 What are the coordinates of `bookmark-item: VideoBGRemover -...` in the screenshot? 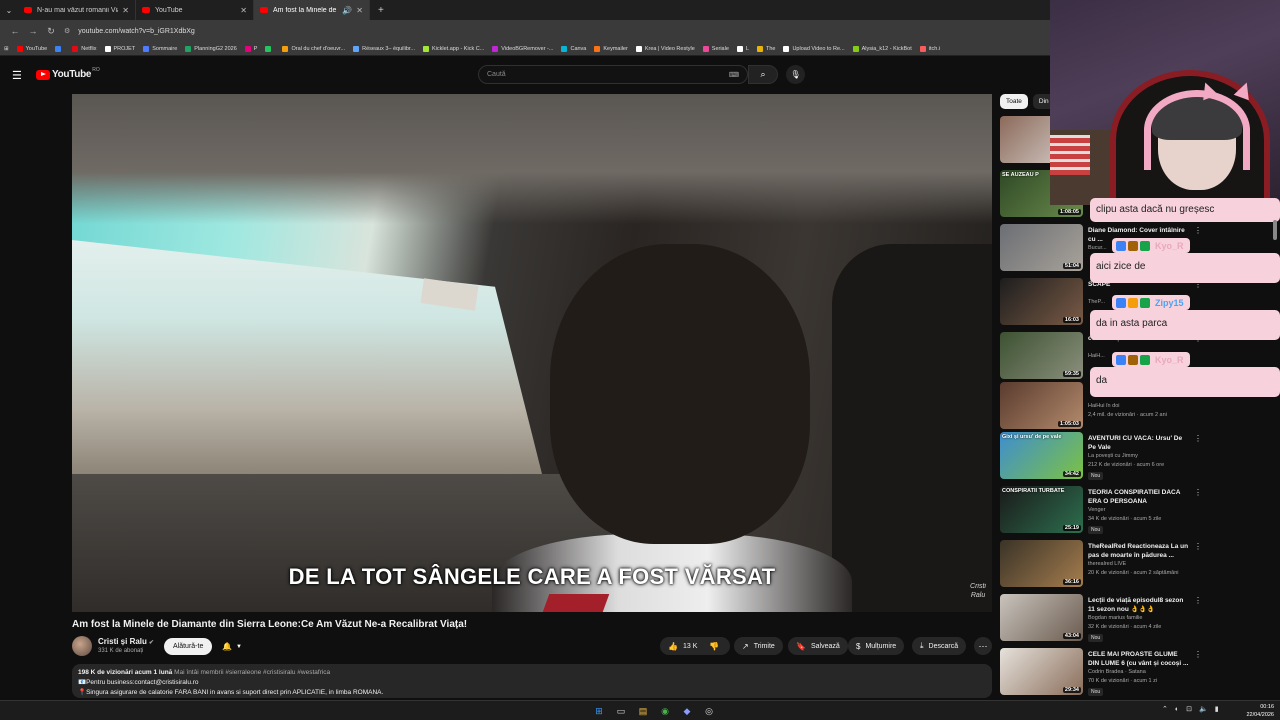 It's located at (522, 48).